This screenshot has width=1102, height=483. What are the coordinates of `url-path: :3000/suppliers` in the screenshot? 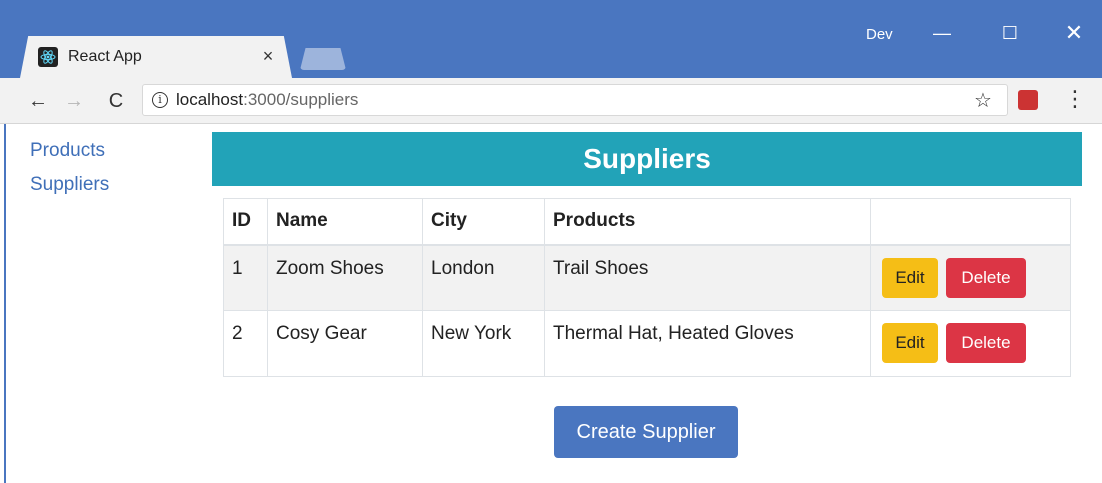 It's located at (301, 99).